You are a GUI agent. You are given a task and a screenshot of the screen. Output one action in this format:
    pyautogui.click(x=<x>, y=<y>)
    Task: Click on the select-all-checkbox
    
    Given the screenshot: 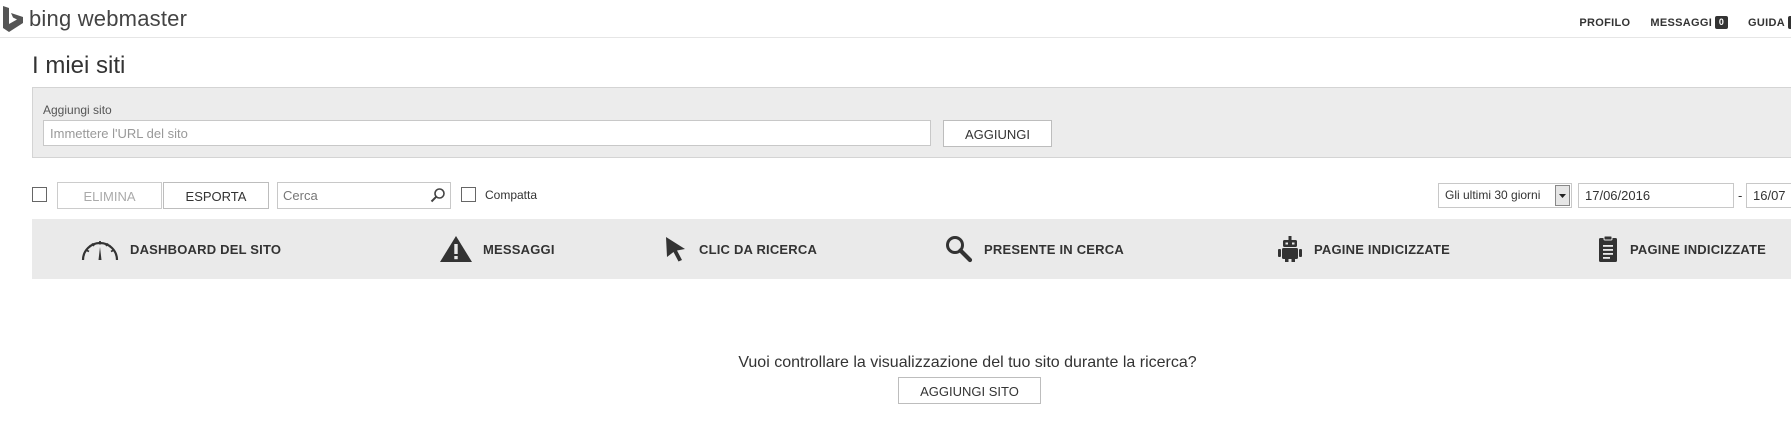 What is the action you would take?
    pyautogui.click(x=39, y=194)
    